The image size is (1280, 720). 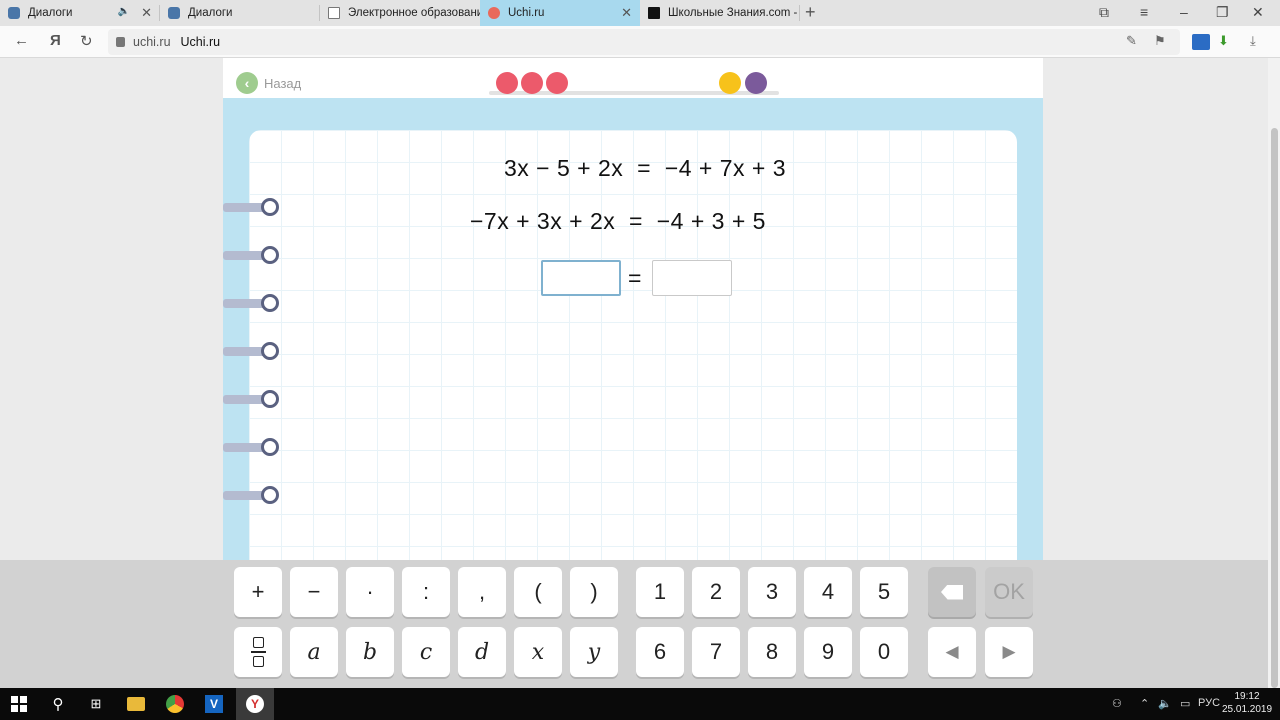 What do you see at coordinates (1253, 41) in the screenshot?
I see `downloads-icon: ⤓` at bounding box center [1253, 41].